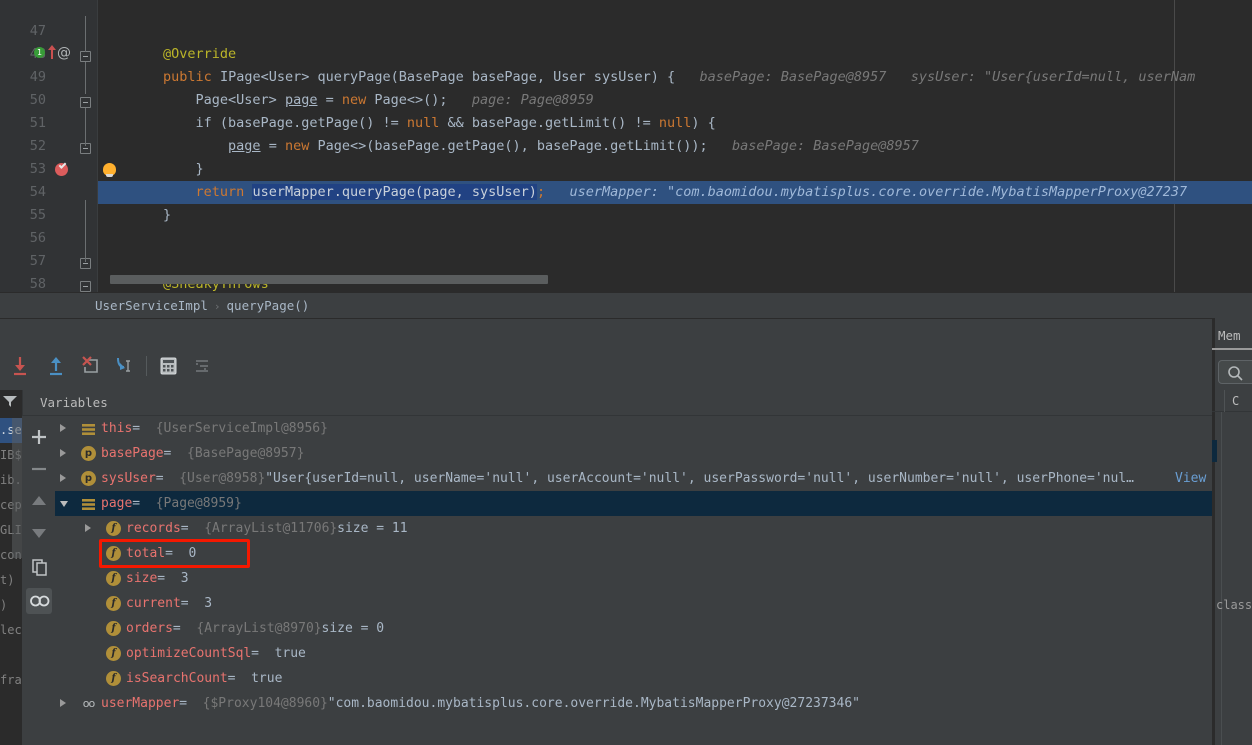 This screenshot has height=745, width=1252. Describe the element at coordinates (1229, 335) in the screenshot. I see `memory-tab-label: Mem` at that location.